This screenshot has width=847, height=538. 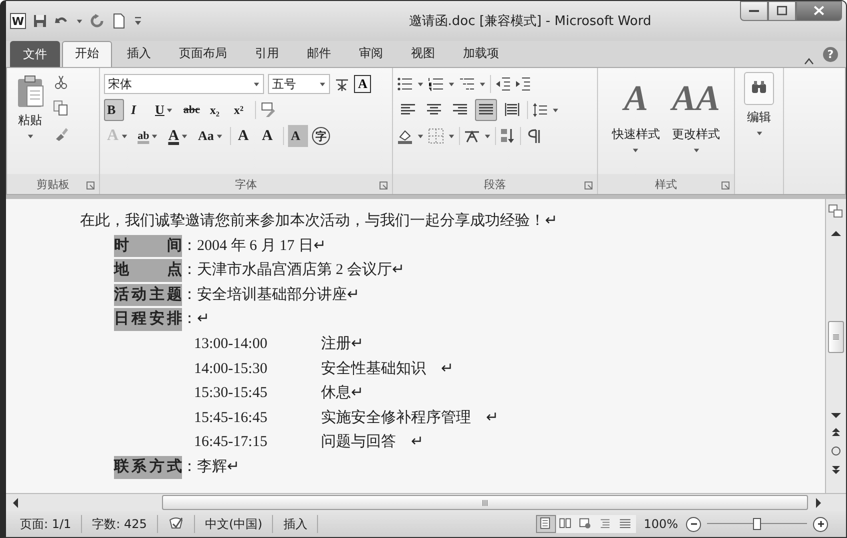 What do you see at coordinates (148, 295) in the screenshot?
I see `field-label: 活动主题` at bounding box center [148, 295].